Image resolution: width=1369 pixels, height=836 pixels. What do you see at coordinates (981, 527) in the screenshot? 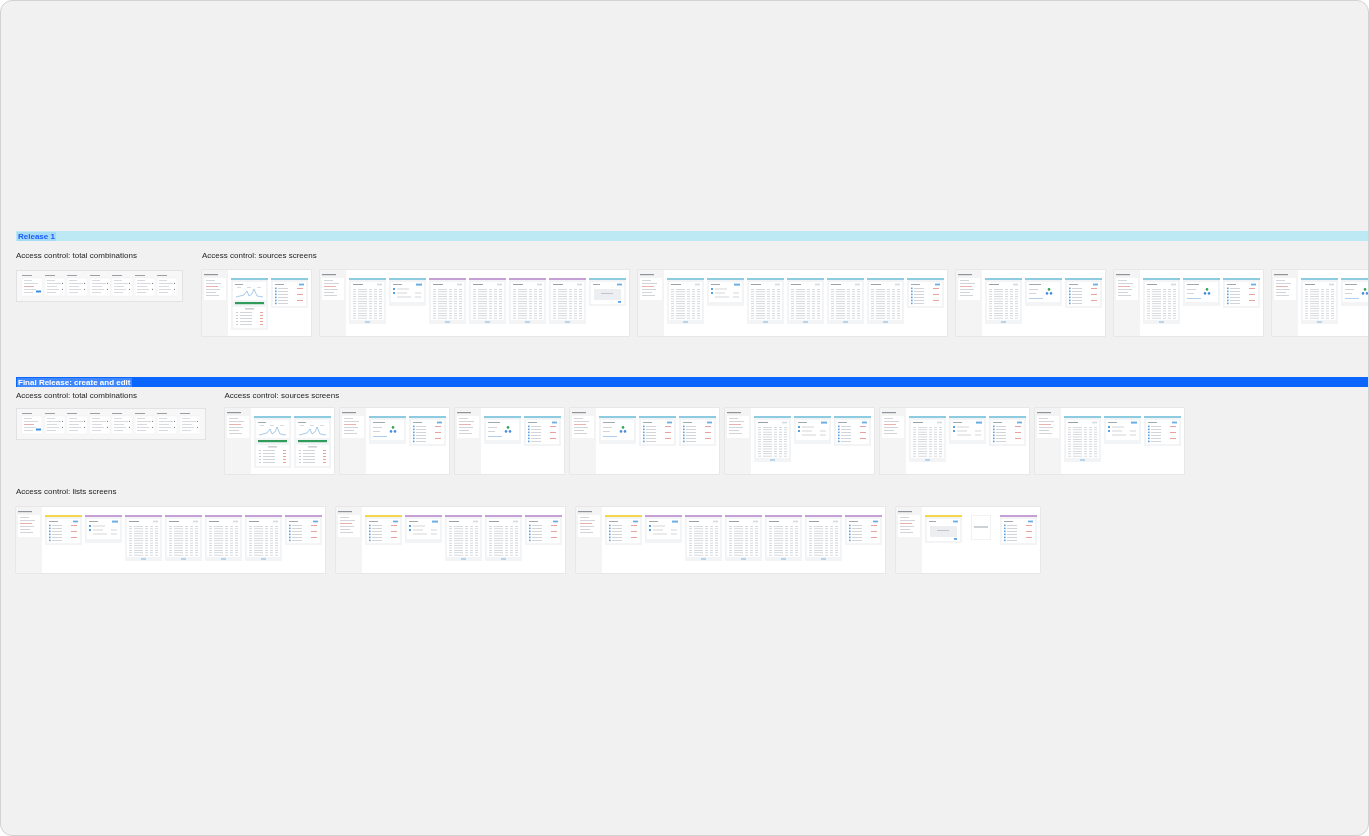
I see `note-card-sketch` at bounding box center [981, 527].